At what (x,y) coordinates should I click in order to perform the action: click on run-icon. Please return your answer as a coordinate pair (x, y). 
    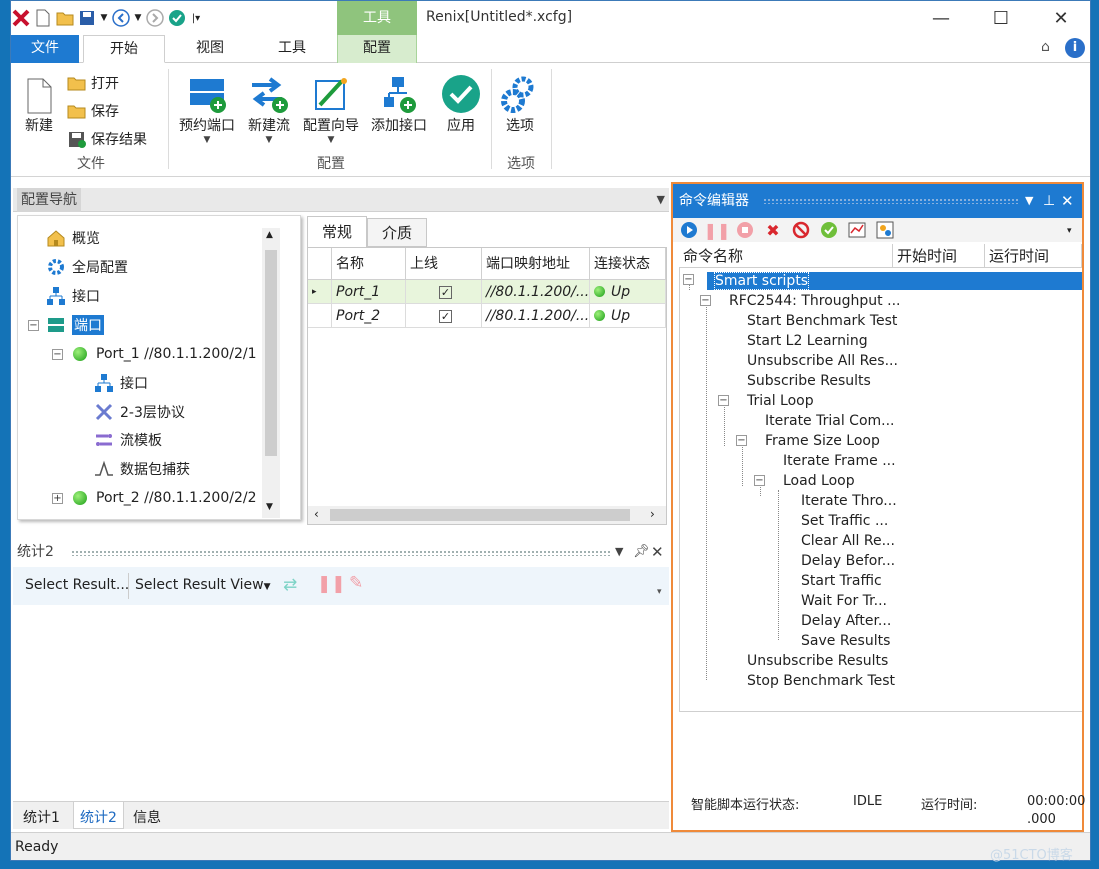
    Looking at the image, I should click on (689, 230).